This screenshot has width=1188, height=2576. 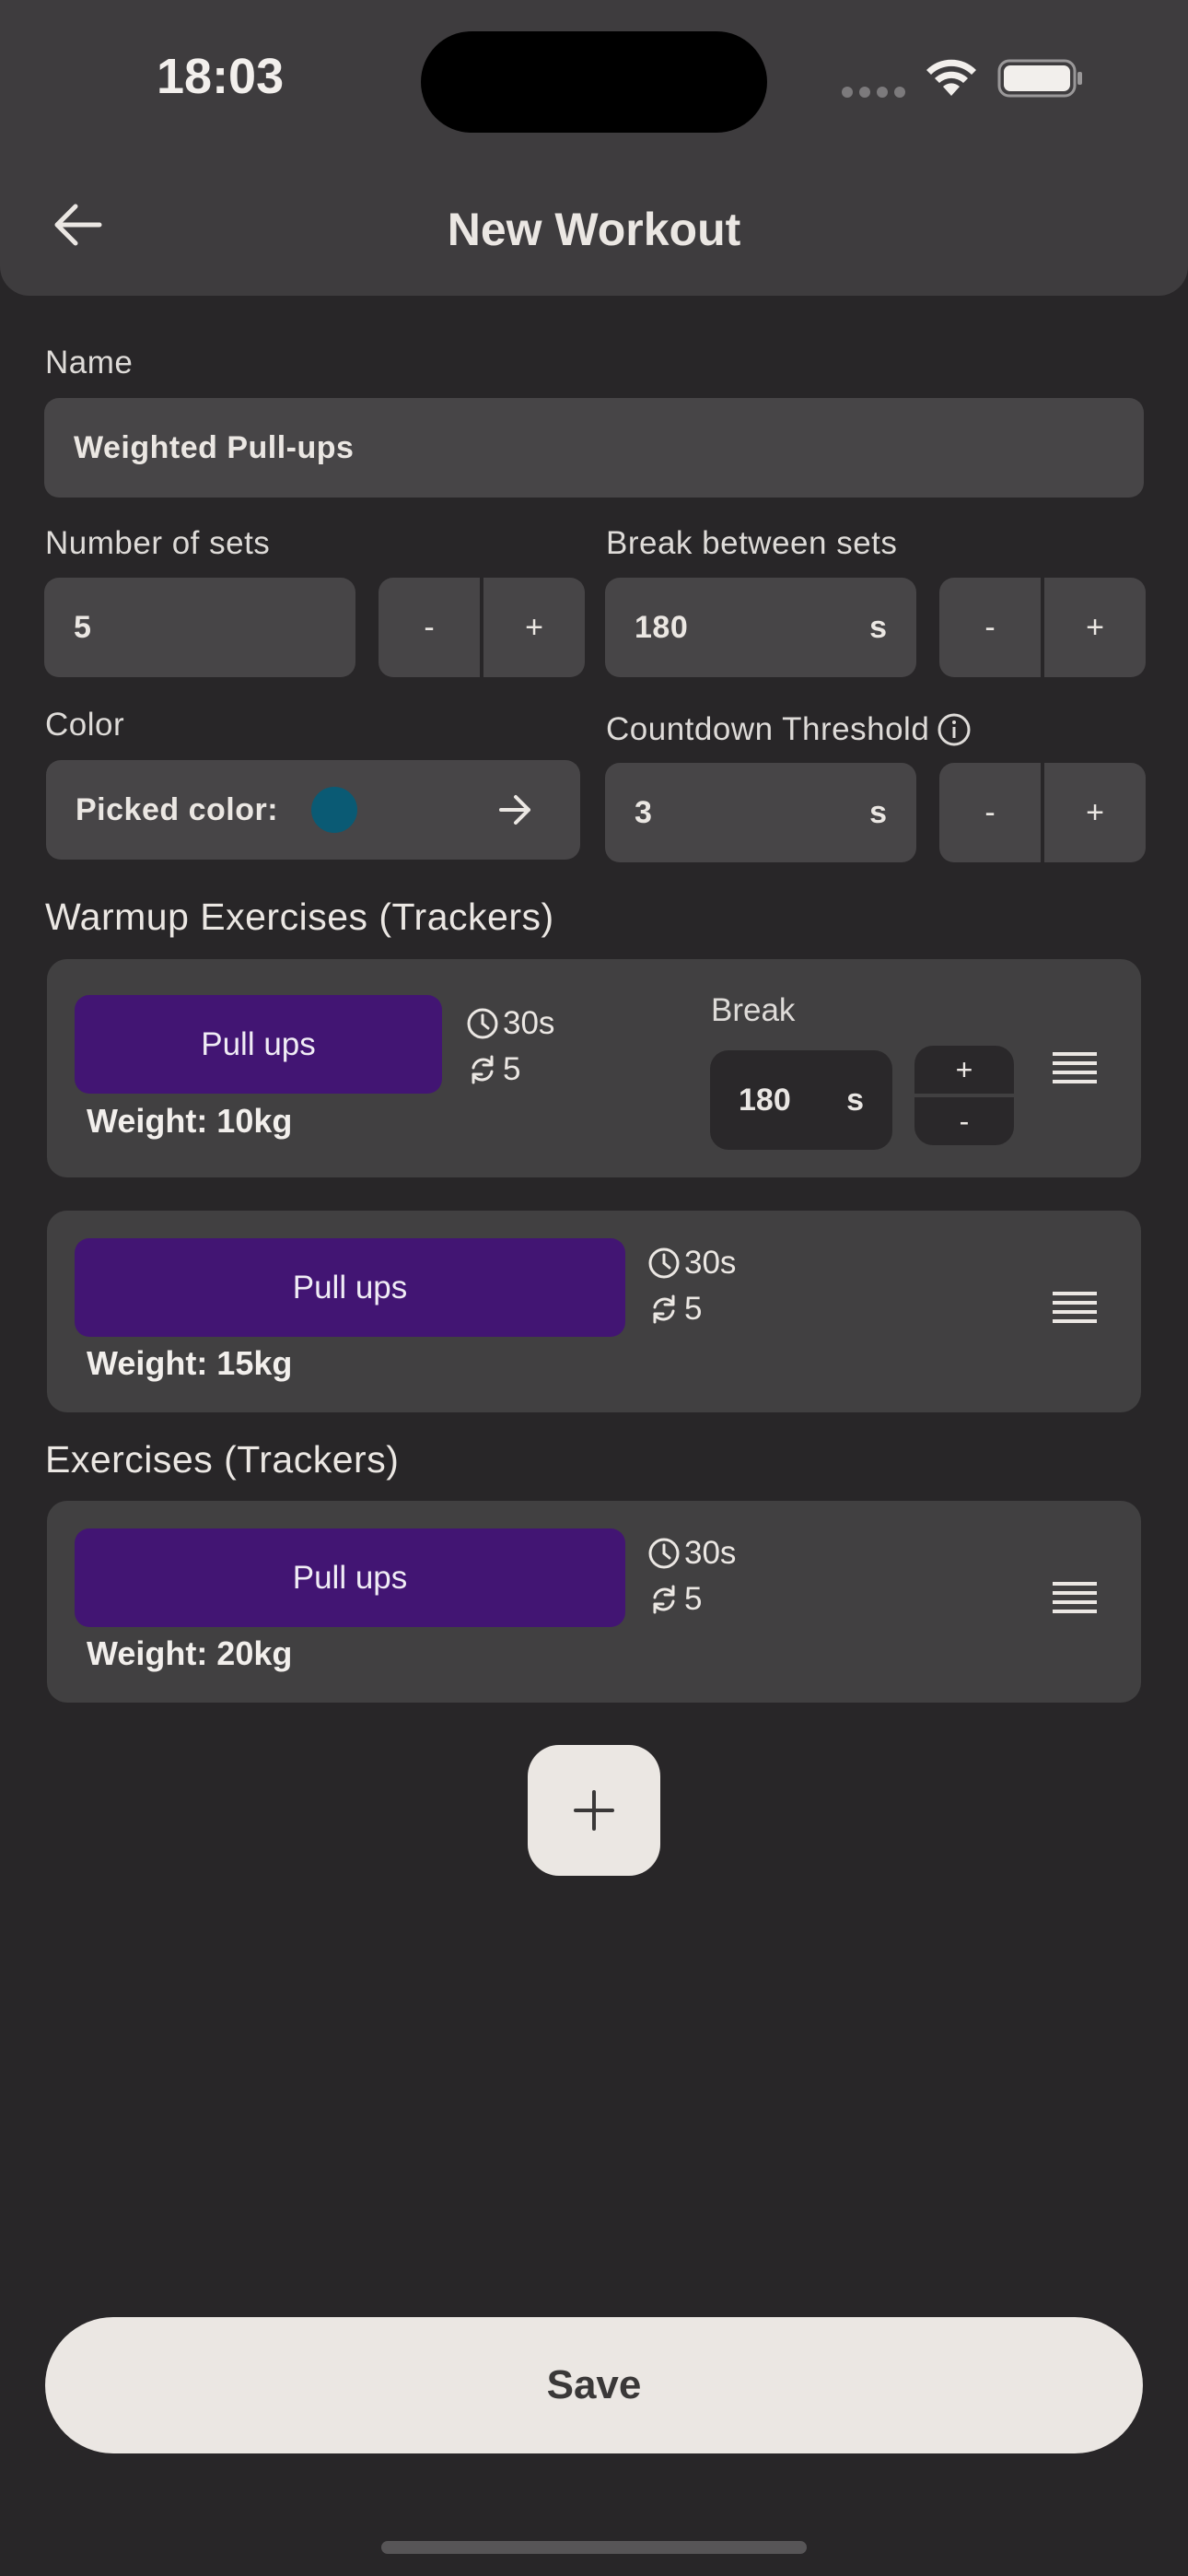 I want to click on picked-color-label: Picked color:, so click(x=177, y=809).